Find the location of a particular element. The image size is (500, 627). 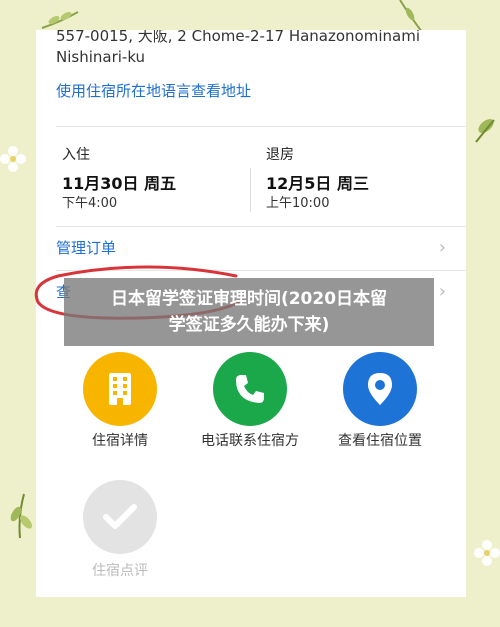

checkin-time: 下午4:00 is located at coordinates (90, 203).